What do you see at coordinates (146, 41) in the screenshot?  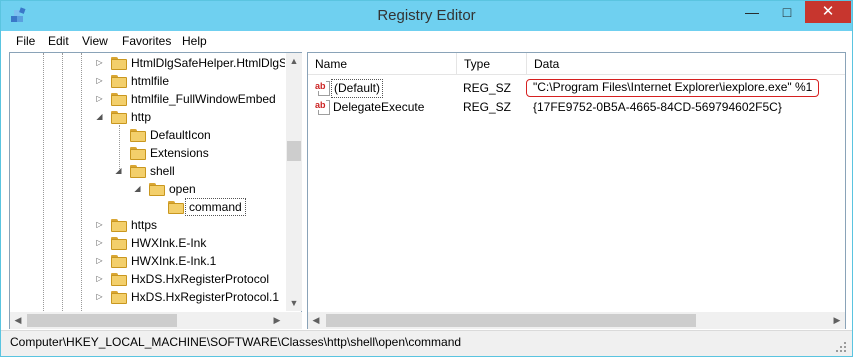 I see `menu-favorites: Favorites` at bounding box center [146, 41].